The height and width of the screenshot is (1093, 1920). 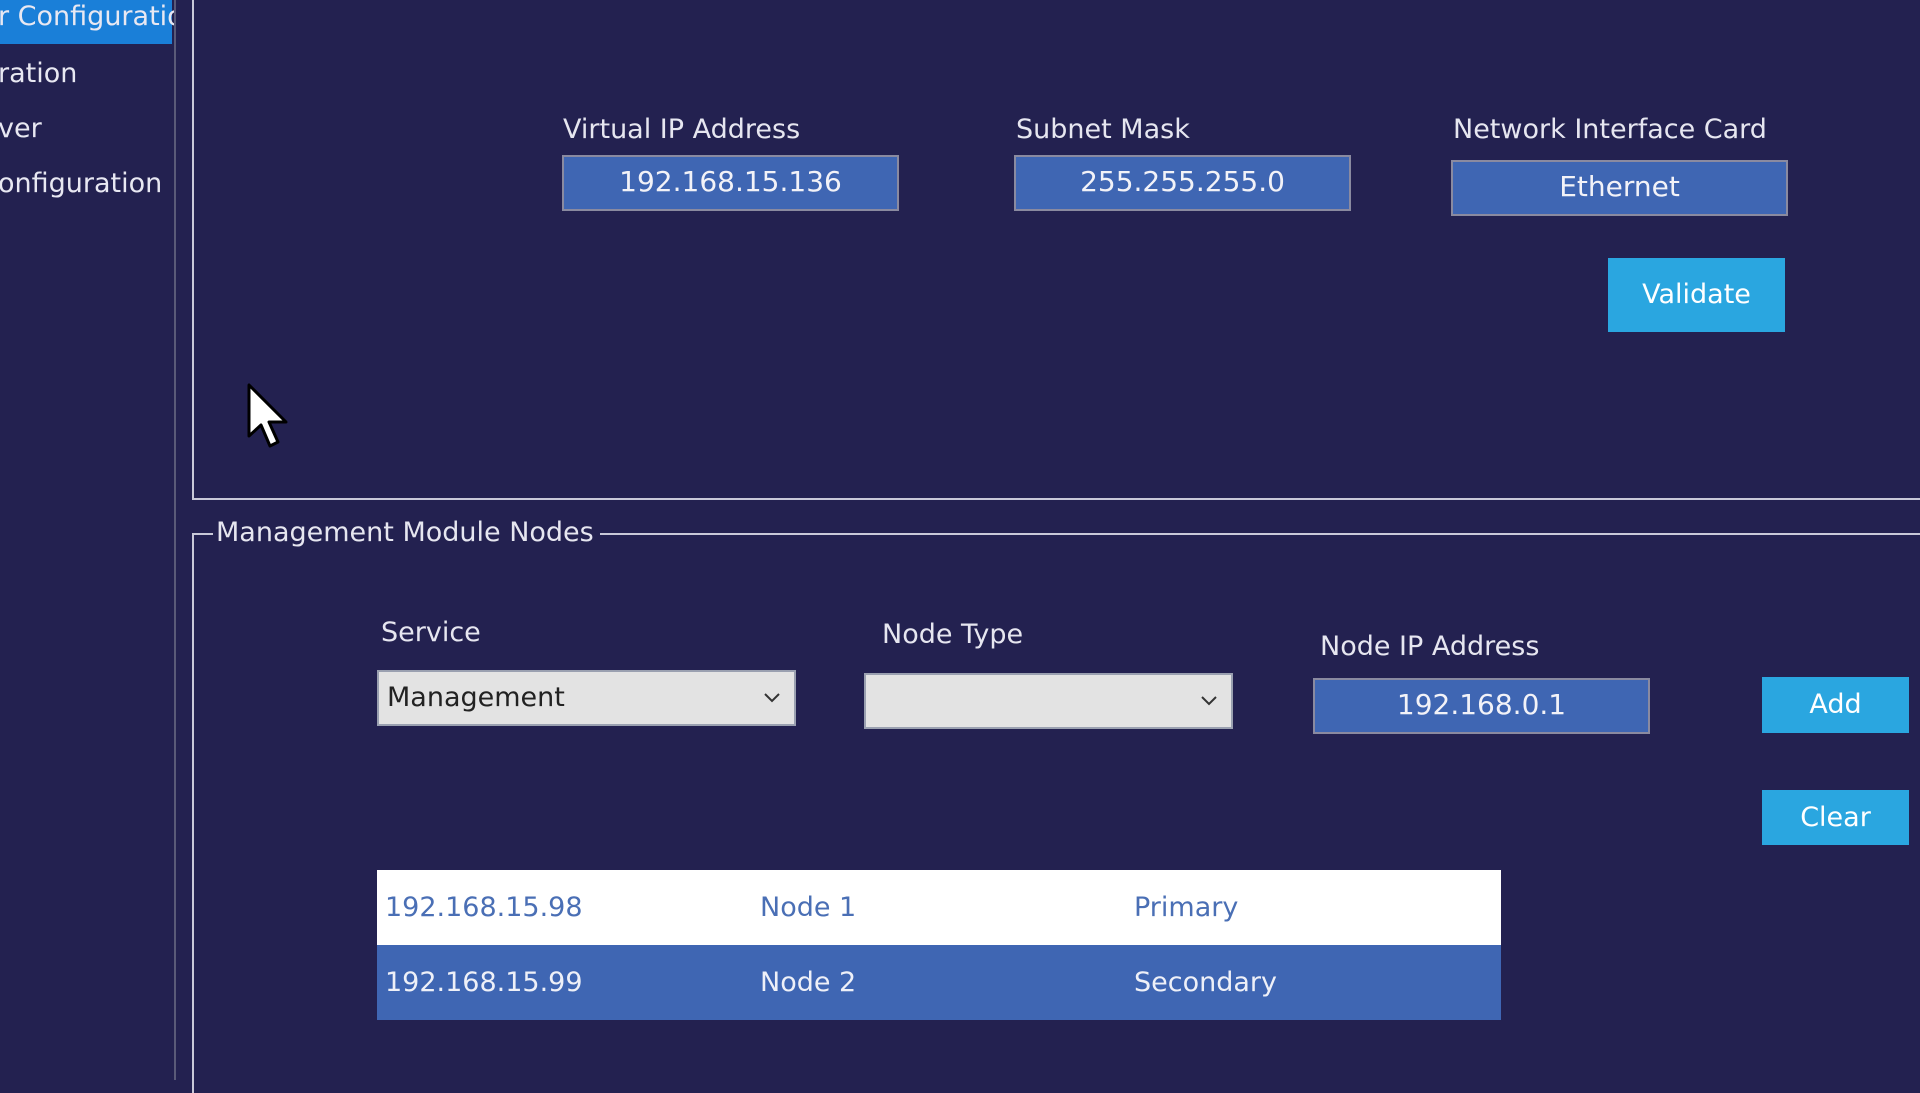 What do you see at coordinates (88, 540) in the screenshot?
I see `sidebar: r Configuratio ration ver onfiguration` at bounding box center [88, 540].